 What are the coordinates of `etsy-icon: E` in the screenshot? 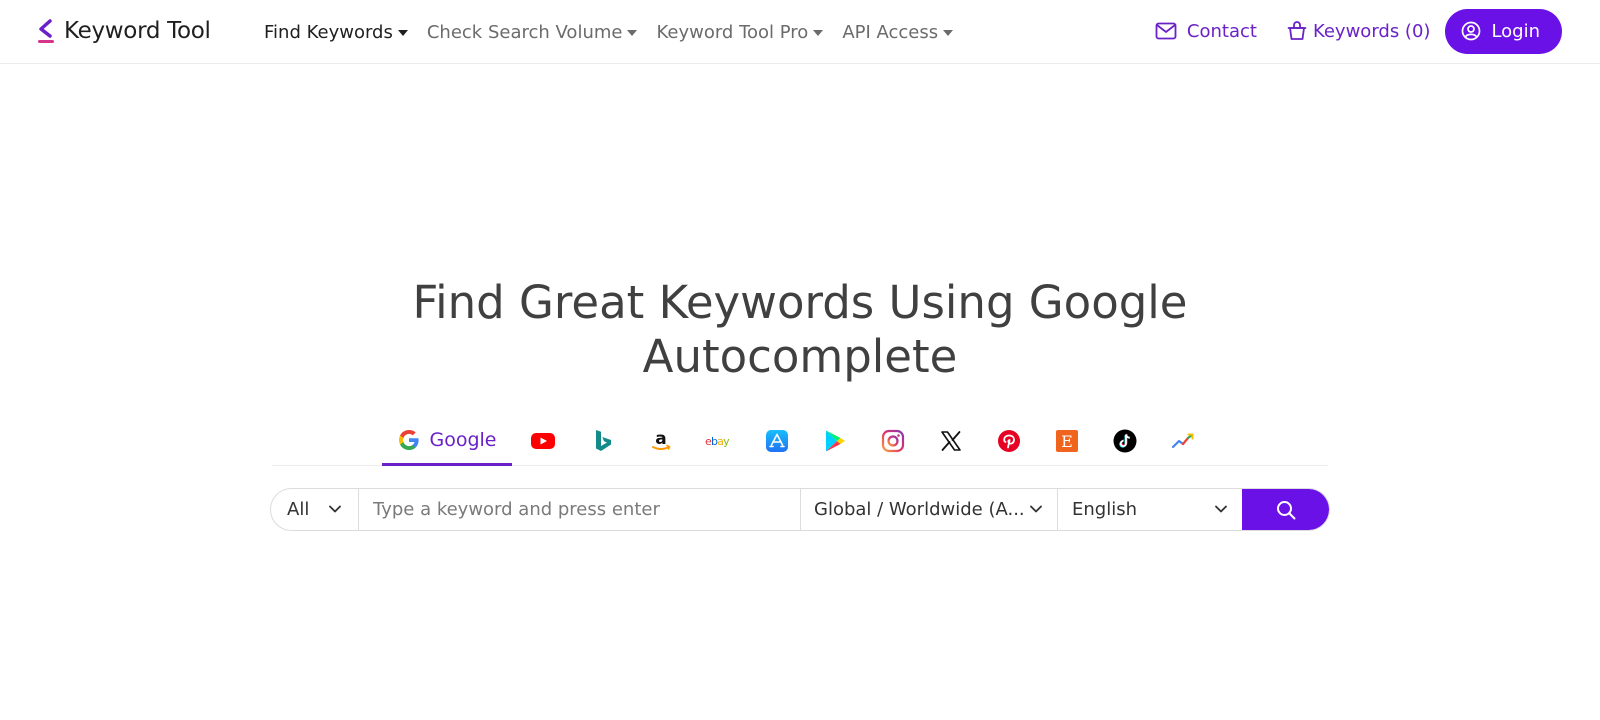 It's located at (1067, 441).